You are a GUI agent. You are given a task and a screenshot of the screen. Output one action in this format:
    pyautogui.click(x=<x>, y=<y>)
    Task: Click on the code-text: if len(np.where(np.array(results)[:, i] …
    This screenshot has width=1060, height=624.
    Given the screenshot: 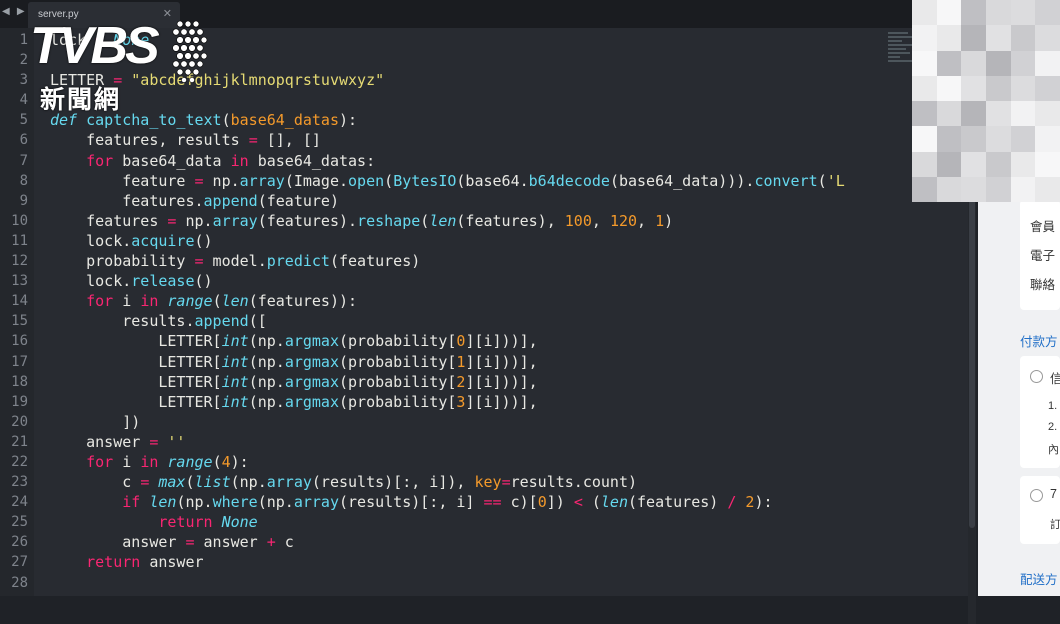 What is the action you would take?
    pyautogui.click(x=447, y=502)
    